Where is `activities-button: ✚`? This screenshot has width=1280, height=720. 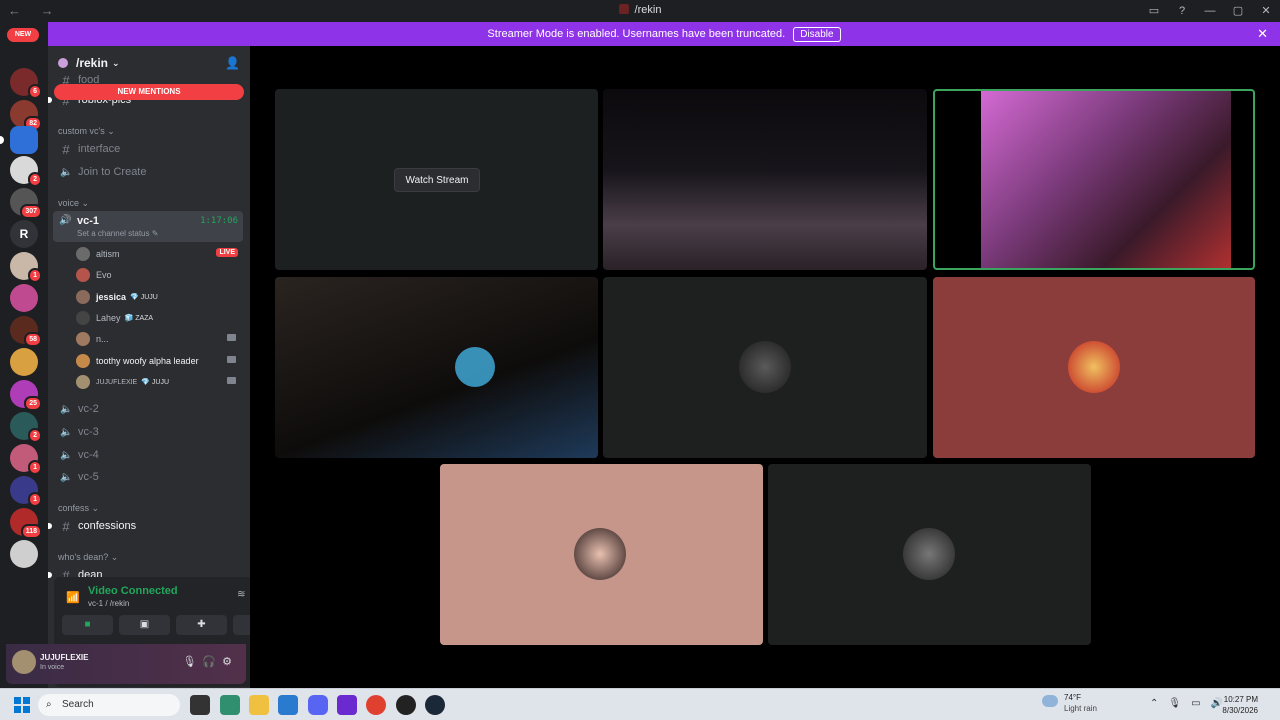
activities-button: ✚ is located at coordinates (201, 625).